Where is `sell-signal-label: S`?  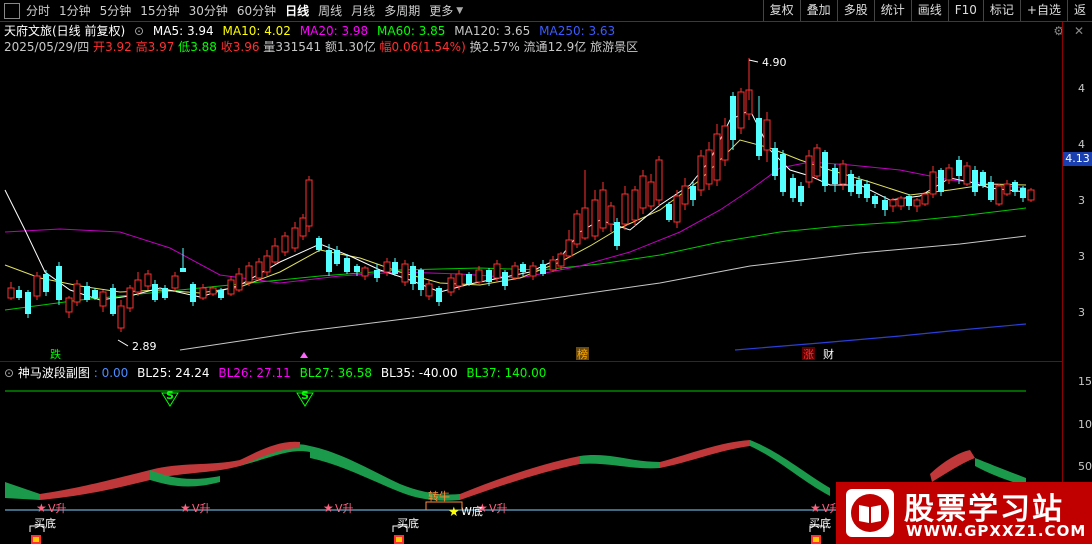 sell-signal-label: S is located at coordinates (305, 395).